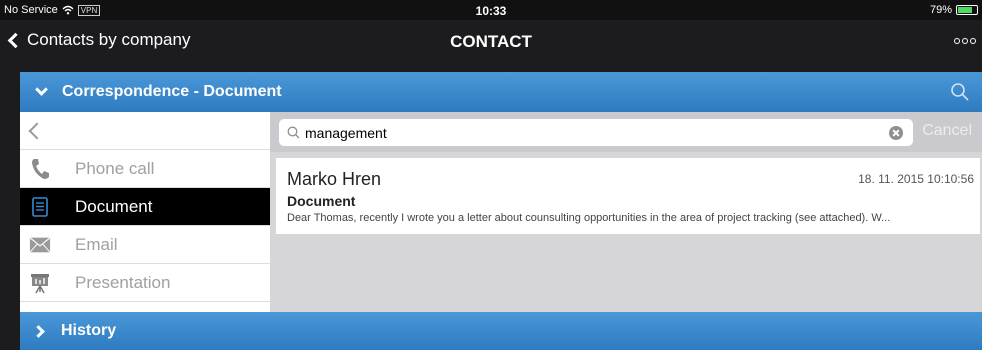  What do you see at coordinates (123, 282) in the screenshot?
I see `type-item-label: Presentation` at bounding box center [123, 282].